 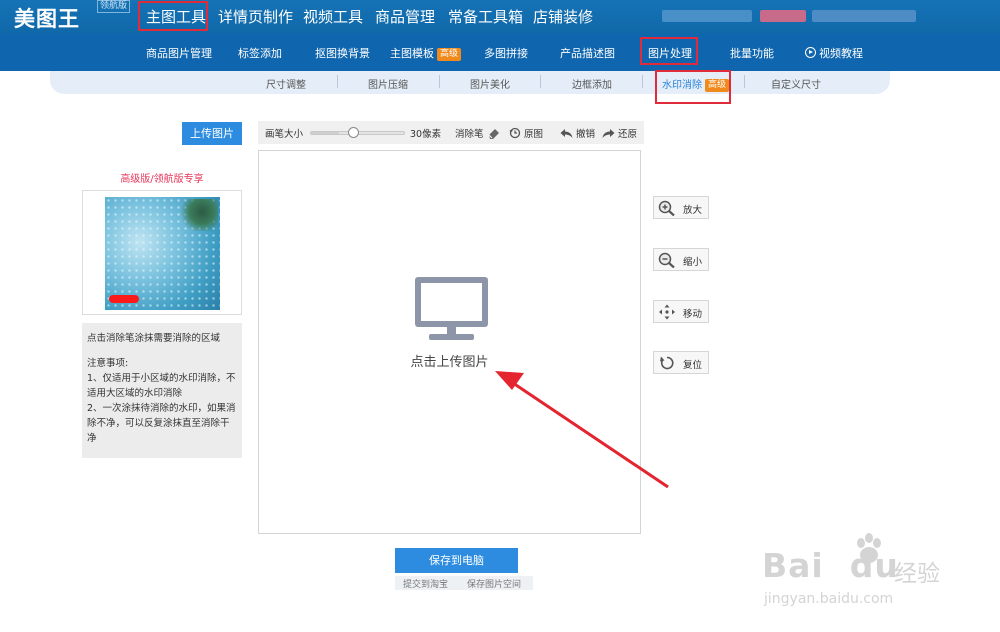 What do you see at coordinates (353, 132) in the screenshot?
I see `slider-handle` at bounding box center [353, 132].